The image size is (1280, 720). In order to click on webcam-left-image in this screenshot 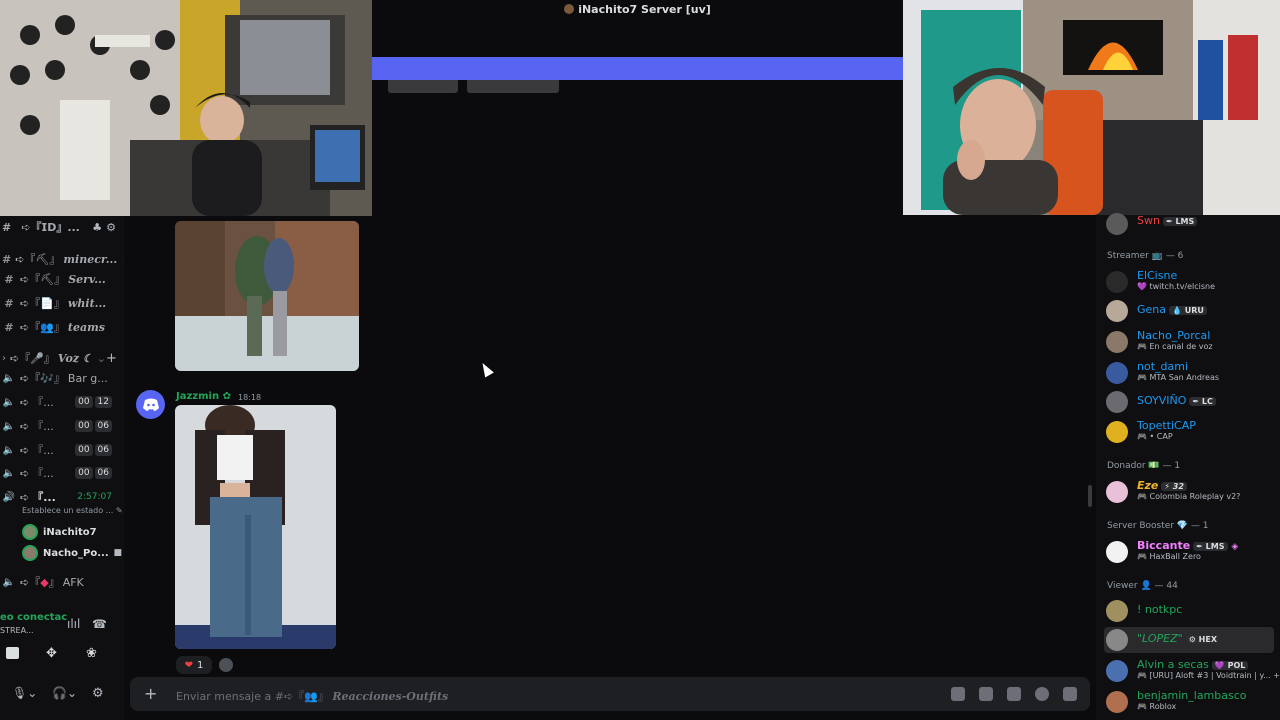, I will do `click(186, 108)`.